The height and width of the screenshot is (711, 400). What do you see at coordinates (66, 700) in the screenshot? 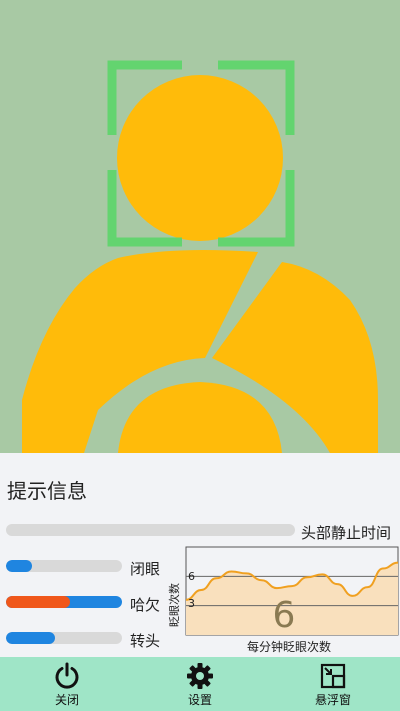
I see `nav-close-label: 关闭` at bounding box center [66, 700].